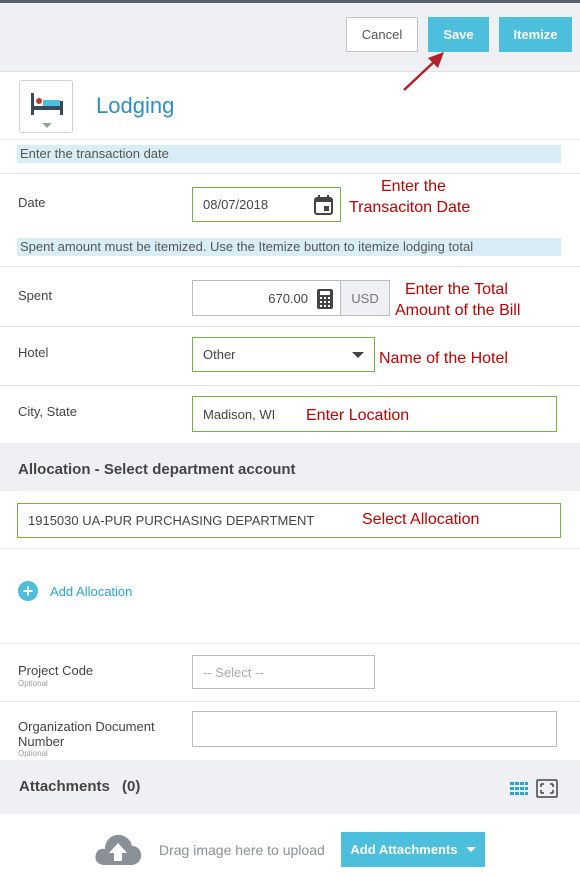  I want to click on drag-drop-hint: Drag image here to upload, so click(242, 850).